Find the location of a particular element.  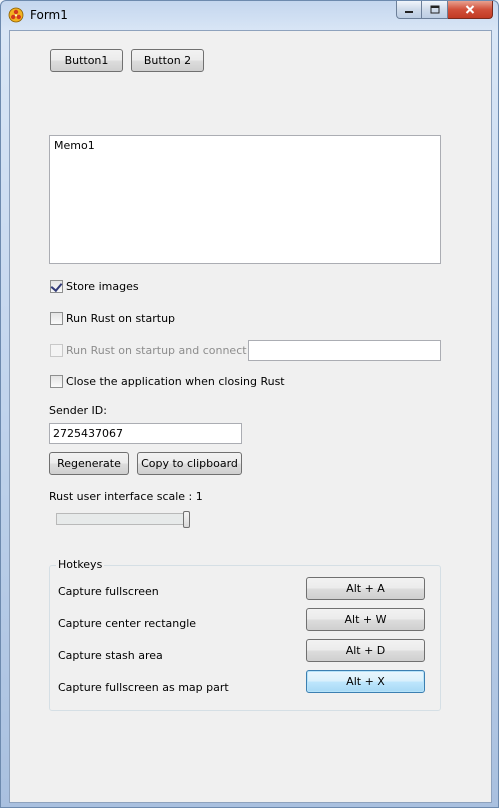

run-and-connect-checkbox: Run Rust on startup and connect to : is located at coordinates (159, 350).